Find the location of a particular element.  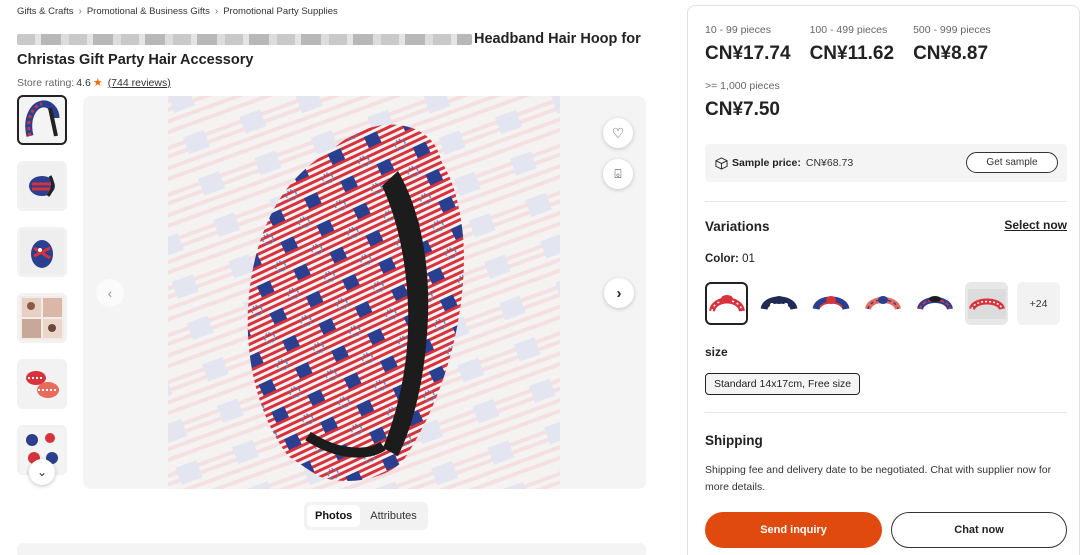

redacted-text is located at coordinates (244, 39).